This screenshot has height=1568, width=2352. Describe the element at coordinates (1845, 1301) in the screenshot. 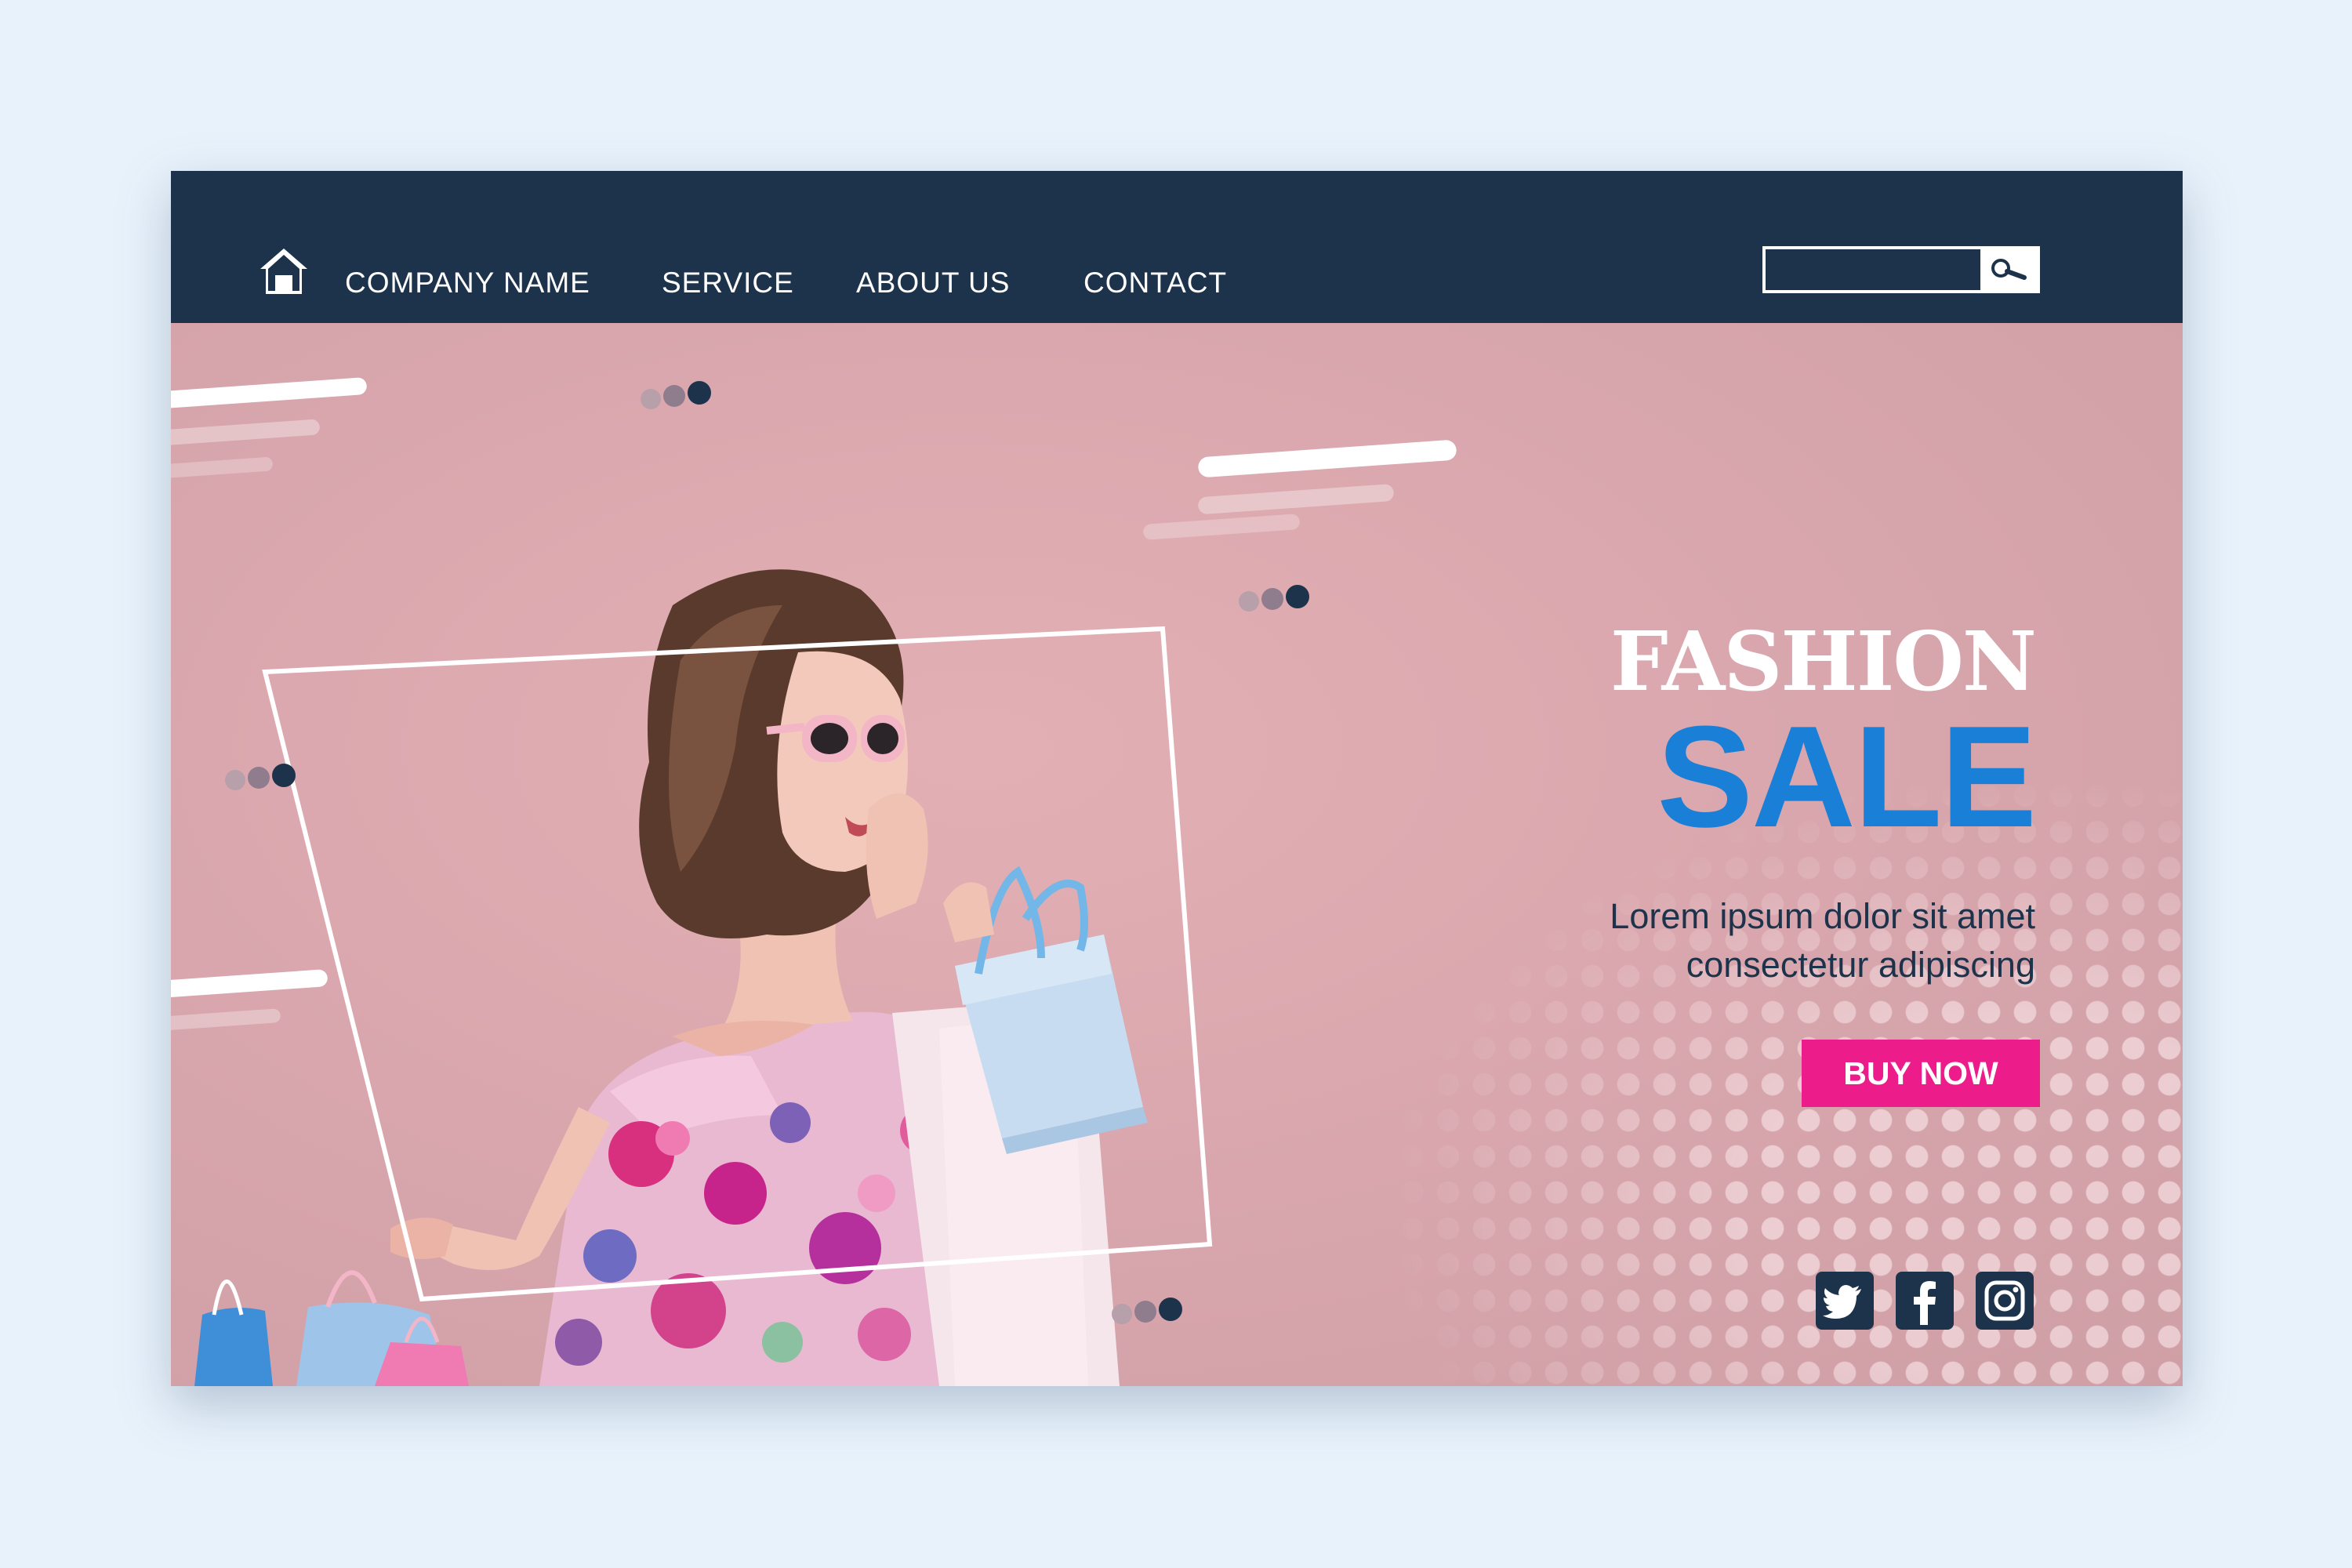

I see `twitter-icon` at that location.